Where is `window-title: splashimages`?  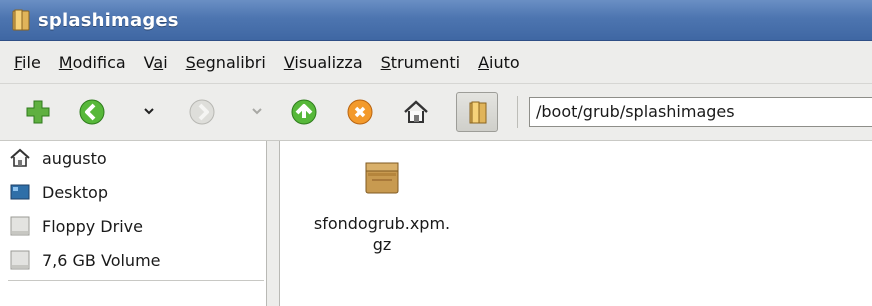
window-title: splashimages is located at coordinates (108, 20).